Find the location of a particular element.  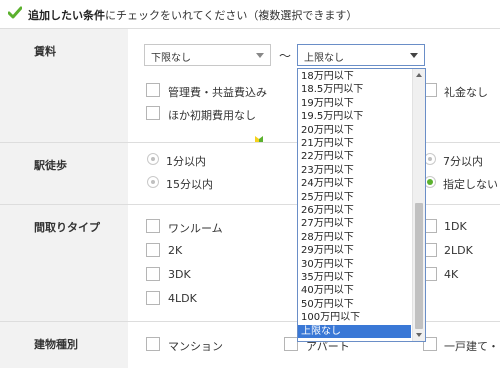

checkbox-label: 2LDK is located at coordinates (458, 250).